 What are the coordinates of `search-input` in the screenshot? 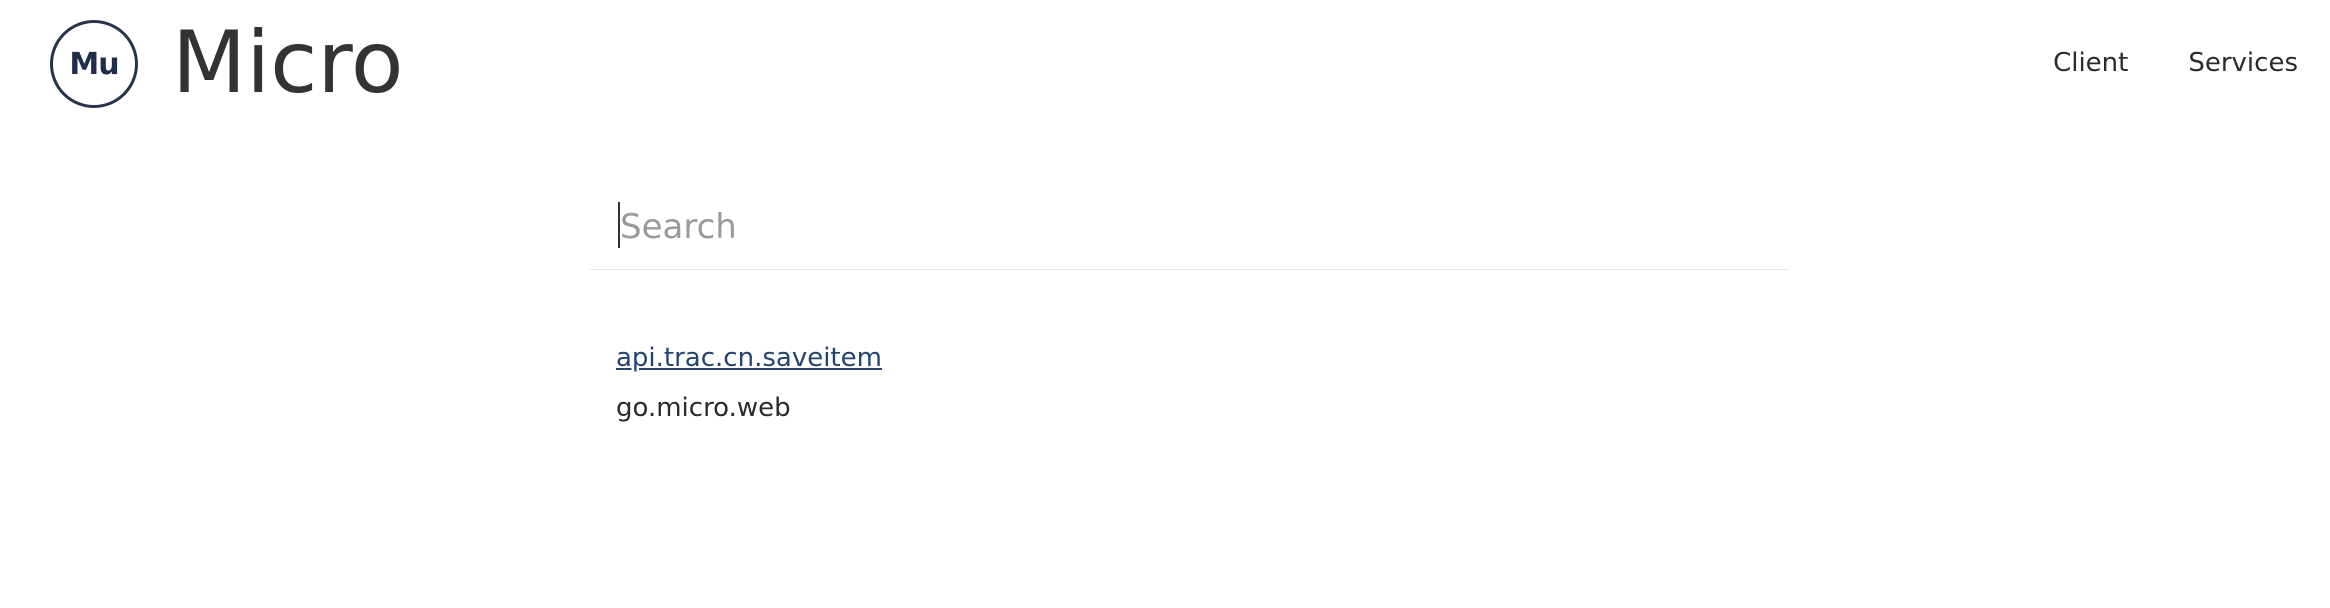 It's located at (1195, 227).